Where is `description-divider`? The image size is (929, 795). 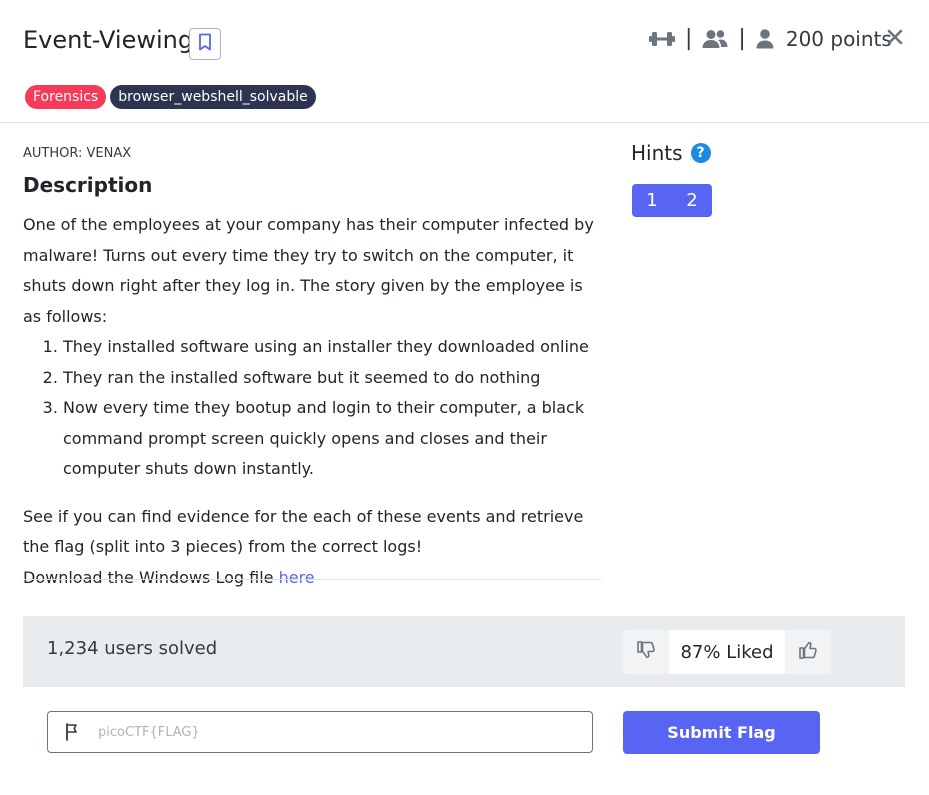
description-divider is located at coordinates (312, 579).